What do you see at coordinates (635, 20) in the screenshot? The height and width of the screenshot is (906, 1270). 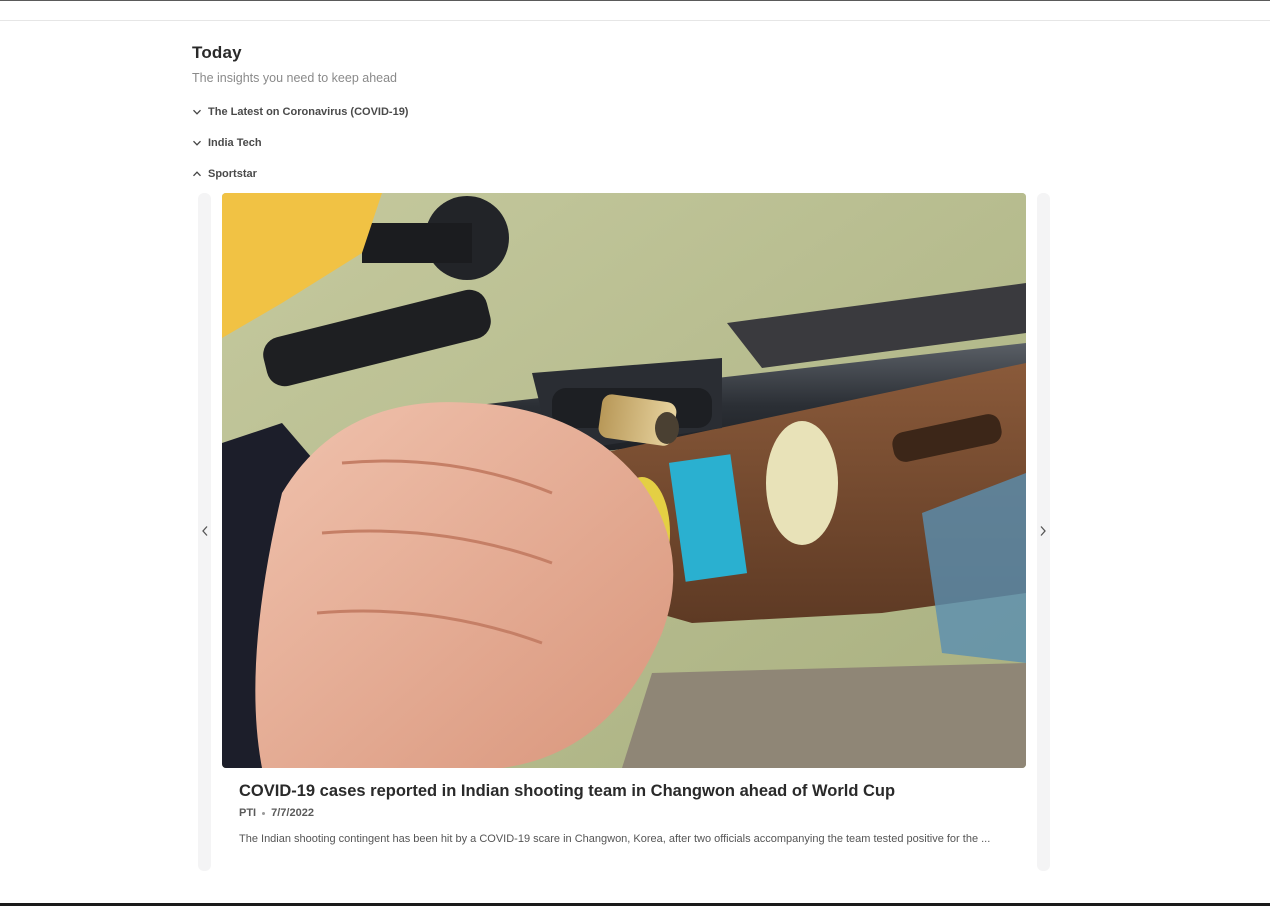 I see `header-divider` at bounding box center [635, 20].